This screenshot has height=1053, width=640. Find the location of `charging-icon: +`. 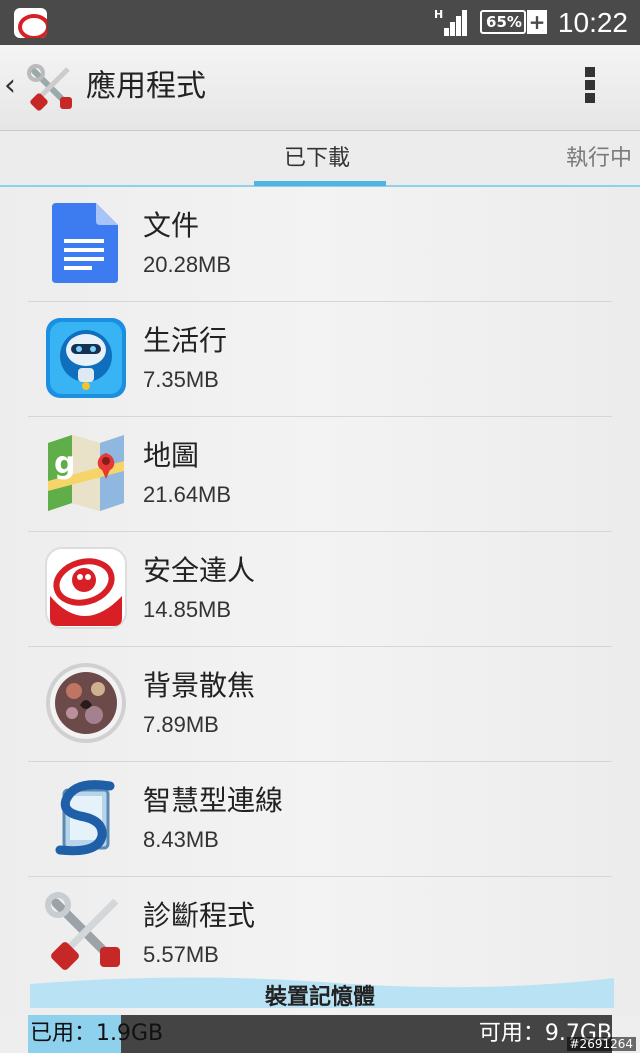

charging-icon: + is located at coordinates (537, 22).